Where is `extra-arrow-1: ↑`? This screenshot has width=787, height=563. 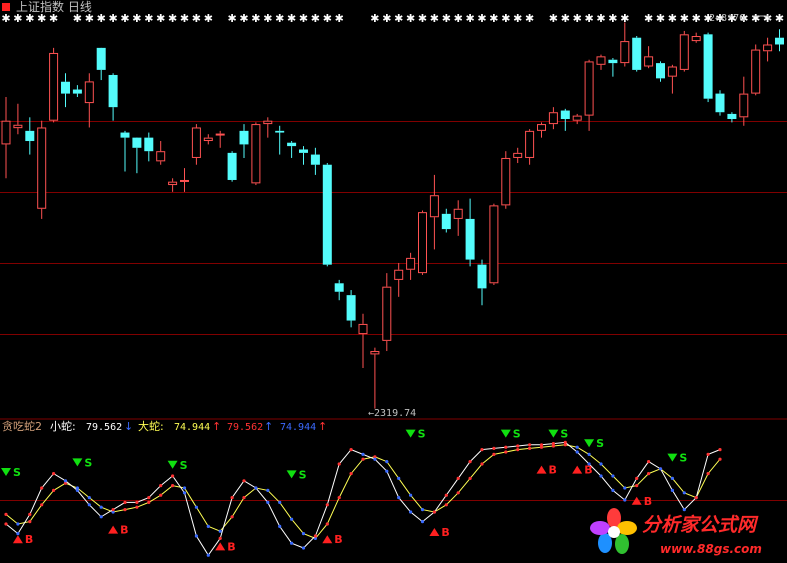
extra-arrow-1: ↑ is located at coordinates (268, 426).